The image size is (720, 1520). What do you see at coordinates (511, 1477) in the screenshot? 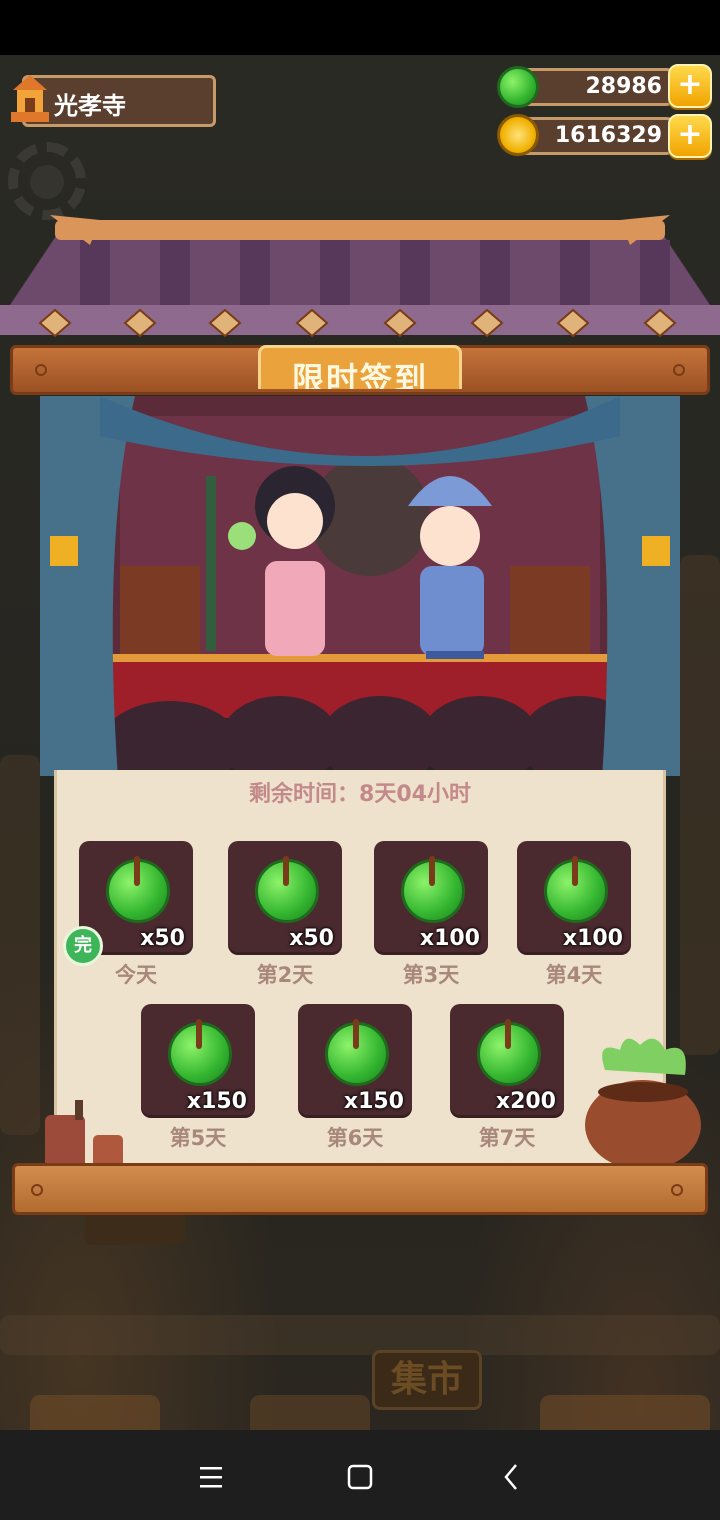
I see `back-icon` at bounding box center [511, 1477].